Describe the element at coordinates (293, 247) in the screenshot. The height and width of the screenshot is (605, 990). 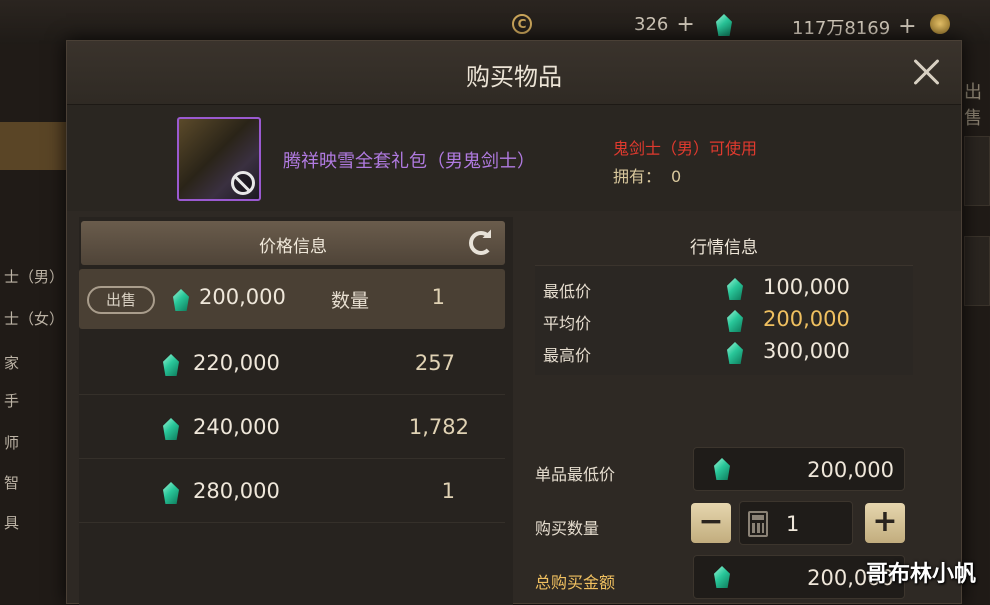
I see `price-info-title: 价格信息` at that location.